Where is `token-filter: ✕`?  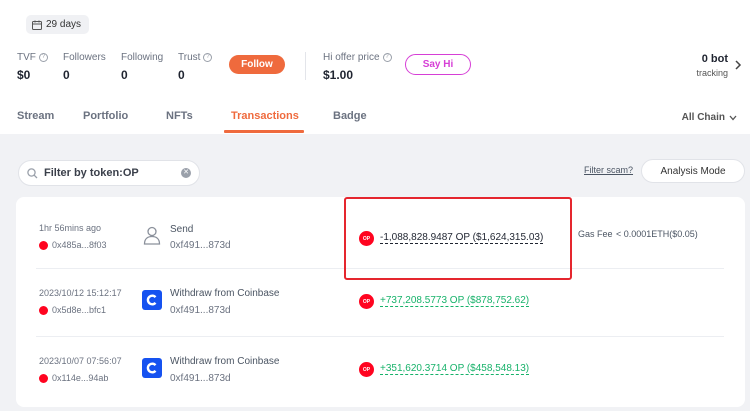 token-filter: ✕ is located at coordinates (109, 173).